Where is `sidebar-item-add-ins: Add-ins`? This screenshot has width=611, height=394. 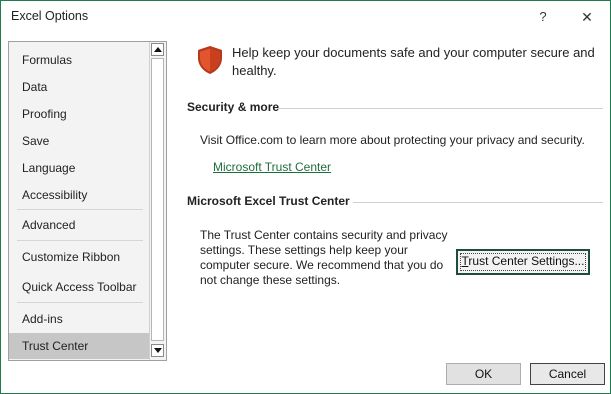
sidebar-item-add-ins: Add-ins is located at coordinates (79, 319).